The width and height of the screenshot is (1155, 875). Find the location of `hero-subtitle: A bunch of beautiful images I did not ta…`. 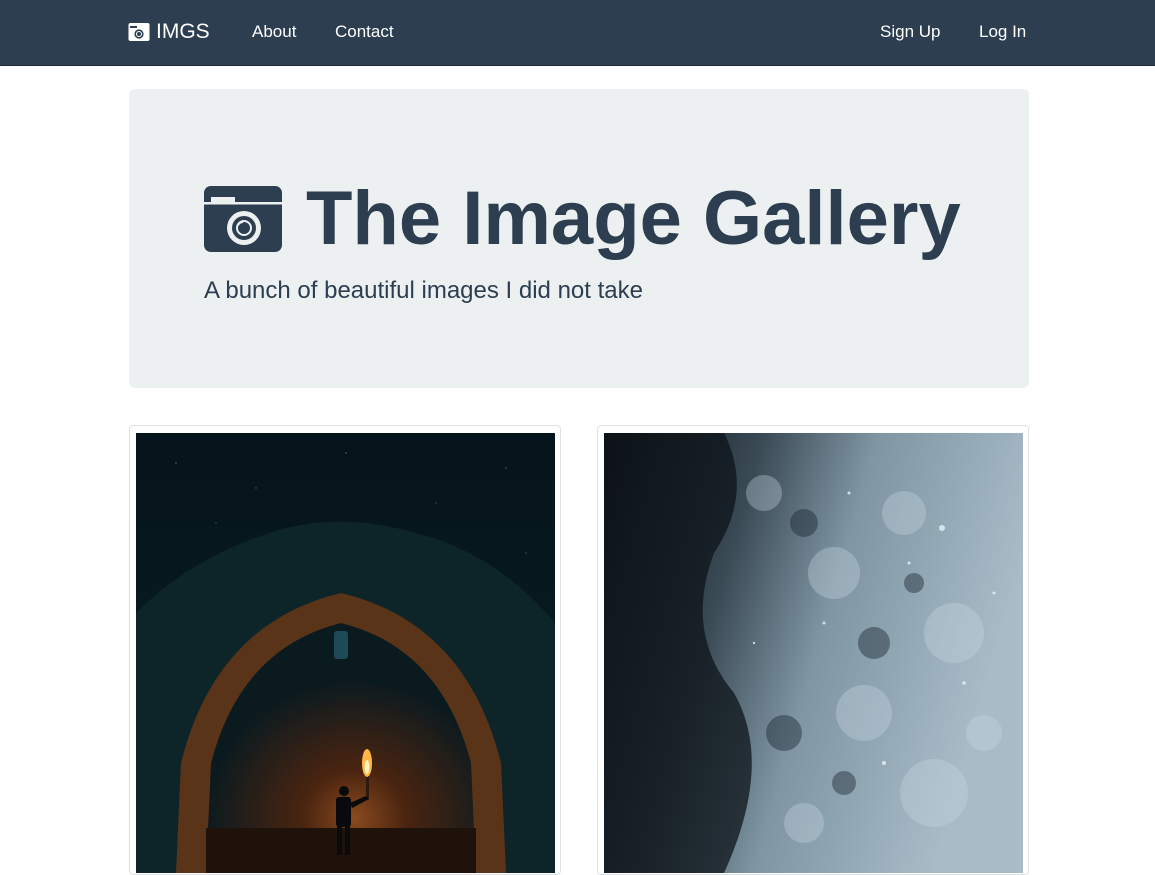

hero-subtitle: A bunch of beautiful images I did not ta… is located at coordinates (423, 290).